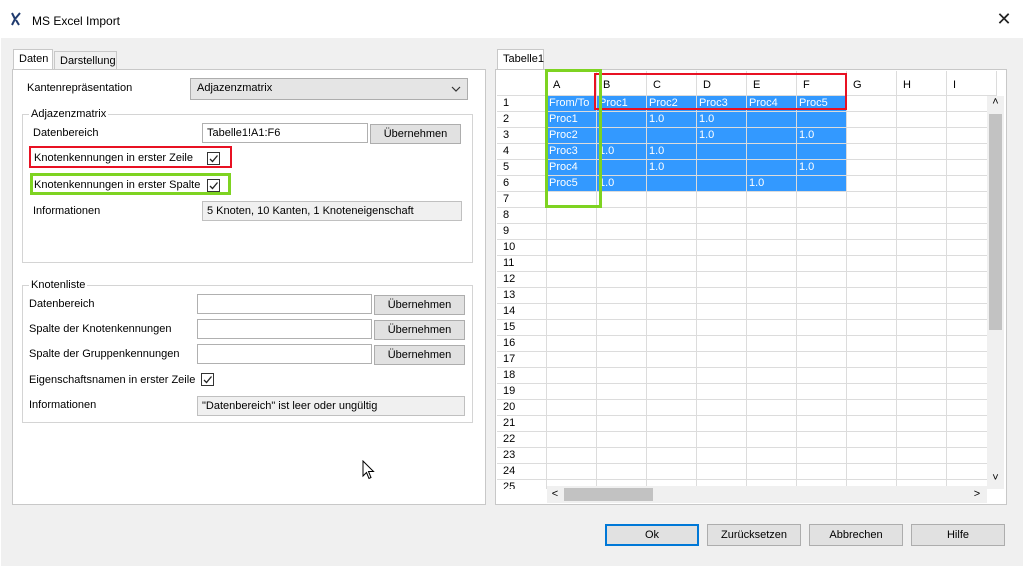  What do you see at coordinates (520, 59) in the screenshot?
I see `tab-tabelle1: Tabelle1` at bounding box center [520, 59].